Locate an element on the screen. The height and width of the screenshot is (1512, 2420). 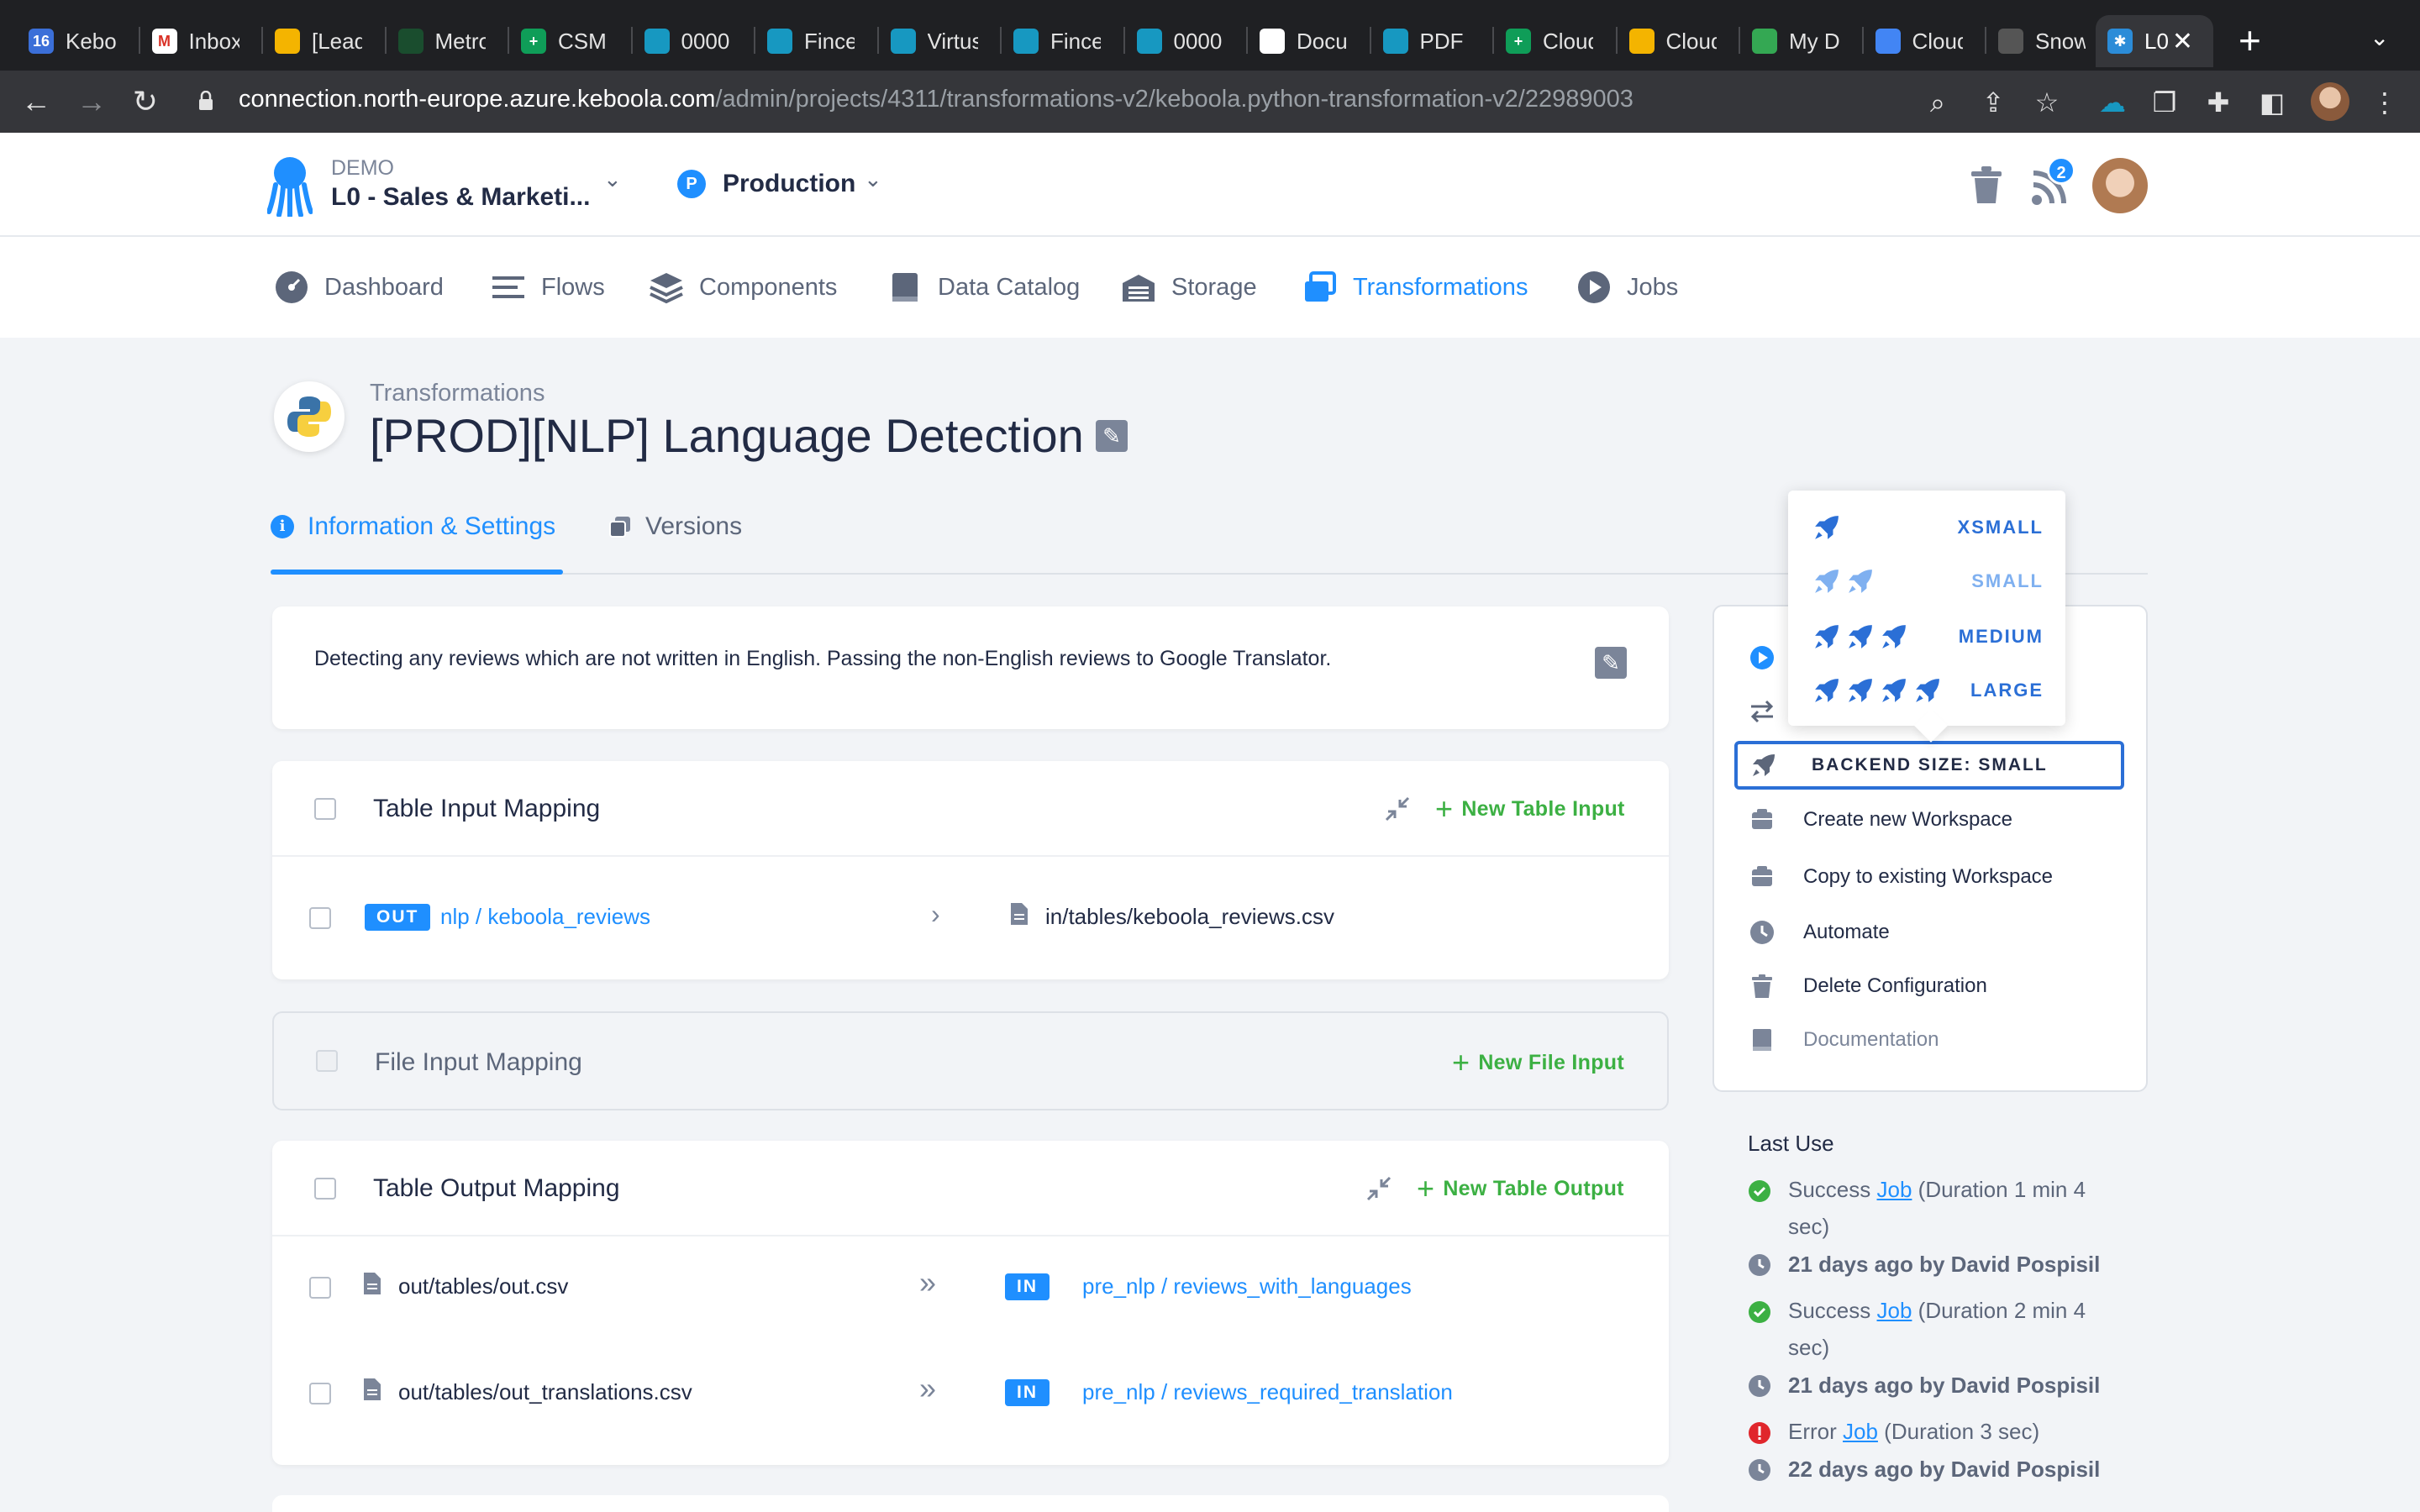
branch-selector: Production is located at coordinates (789, 184).